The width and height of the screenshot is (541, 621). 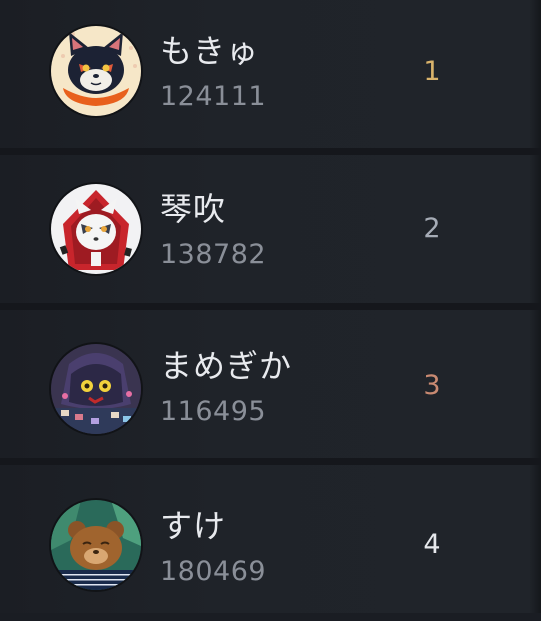 I want to click on rank-number: 3, so click(x=432, y=385).